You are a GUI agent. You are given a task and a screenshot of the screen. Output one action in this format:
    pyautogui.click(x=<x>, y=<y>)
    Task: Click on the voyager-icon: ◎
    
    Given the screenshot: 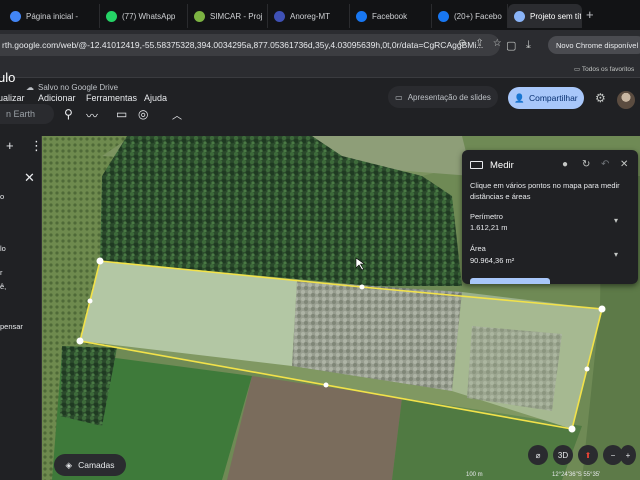 What is the action you would take?
    pyautogui.click(x=143, y=114)
    